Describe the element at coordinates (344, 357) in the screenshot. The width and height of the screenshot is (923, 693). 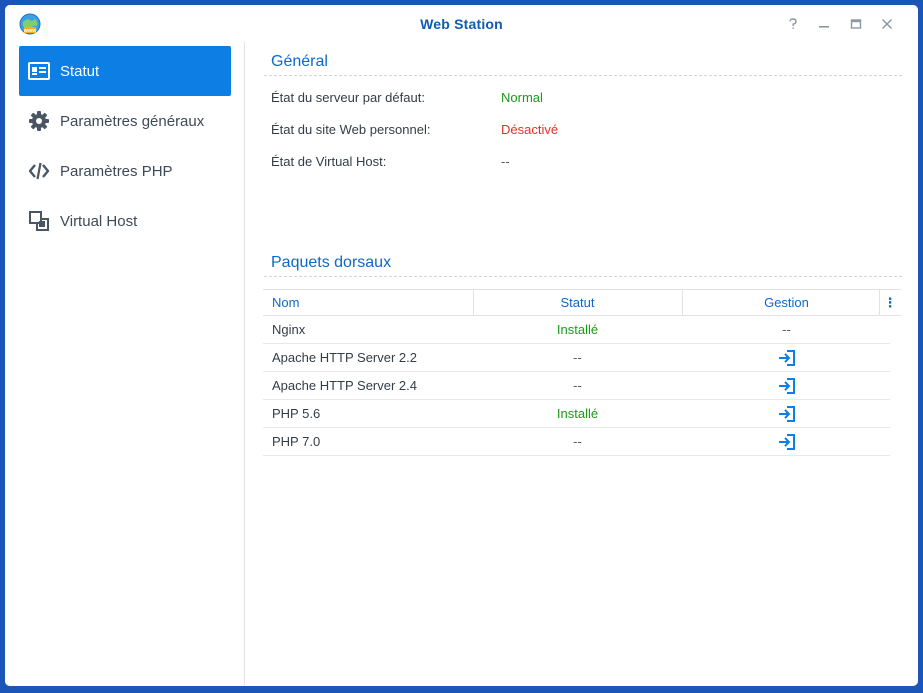
I see `package-name: Apache HTTP Server 2.2` at that location.